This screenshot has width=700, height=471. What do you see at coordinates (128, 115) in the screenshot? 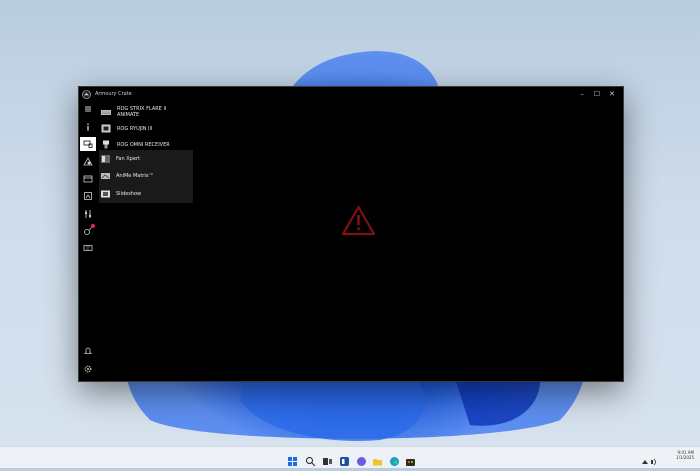
I see `device-label-line2: ANIMATE` at bounding box center [128, 115].